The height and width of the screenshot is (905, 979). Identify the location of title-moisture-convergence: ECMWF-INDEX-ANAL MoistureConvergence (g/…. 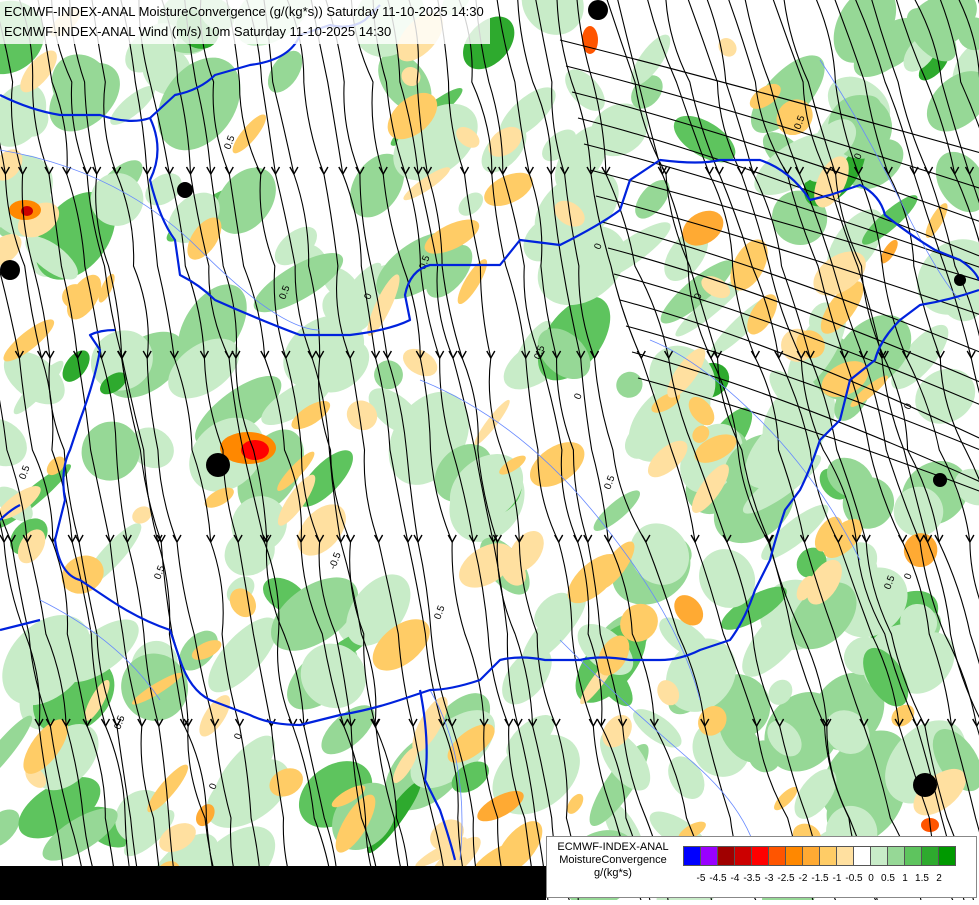
(244, 12).